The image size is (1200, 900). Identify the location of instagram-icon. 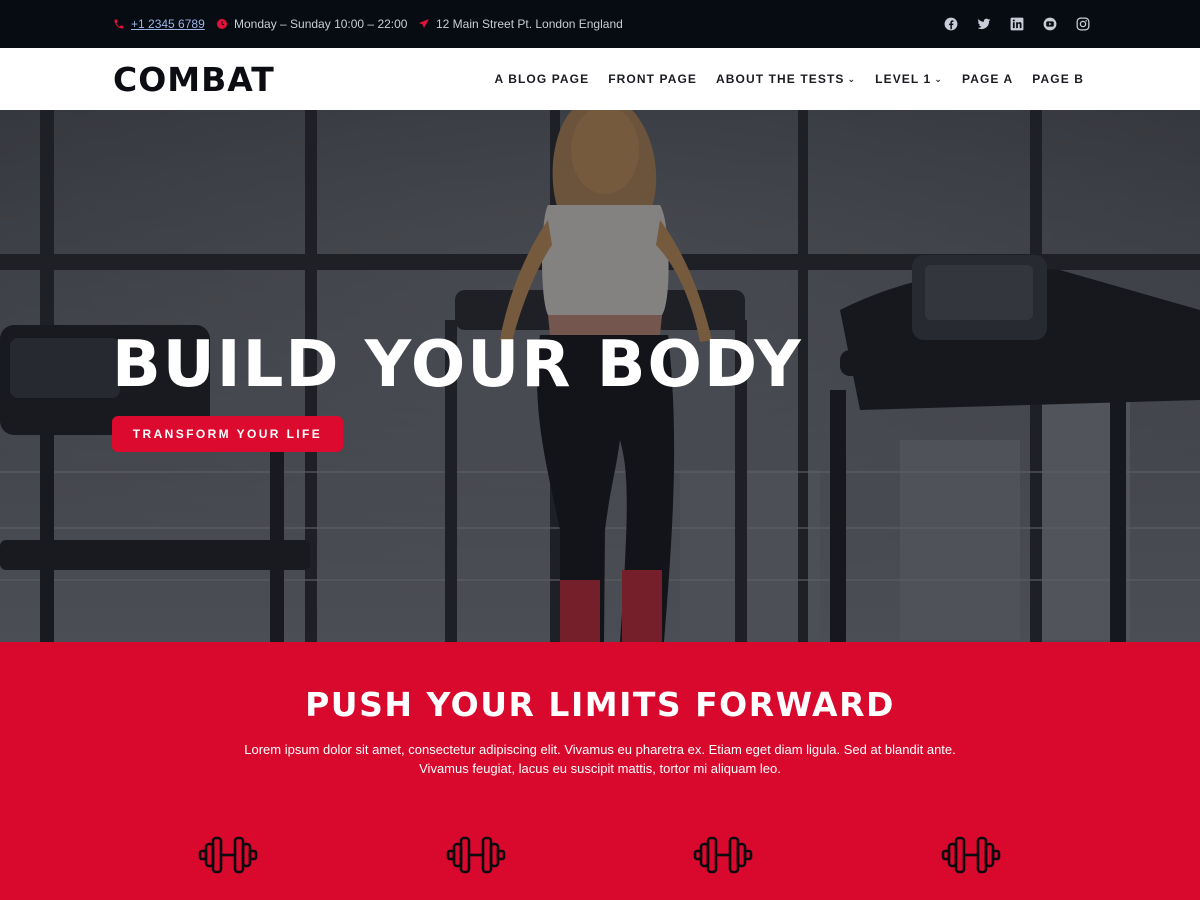
(1083, 24).